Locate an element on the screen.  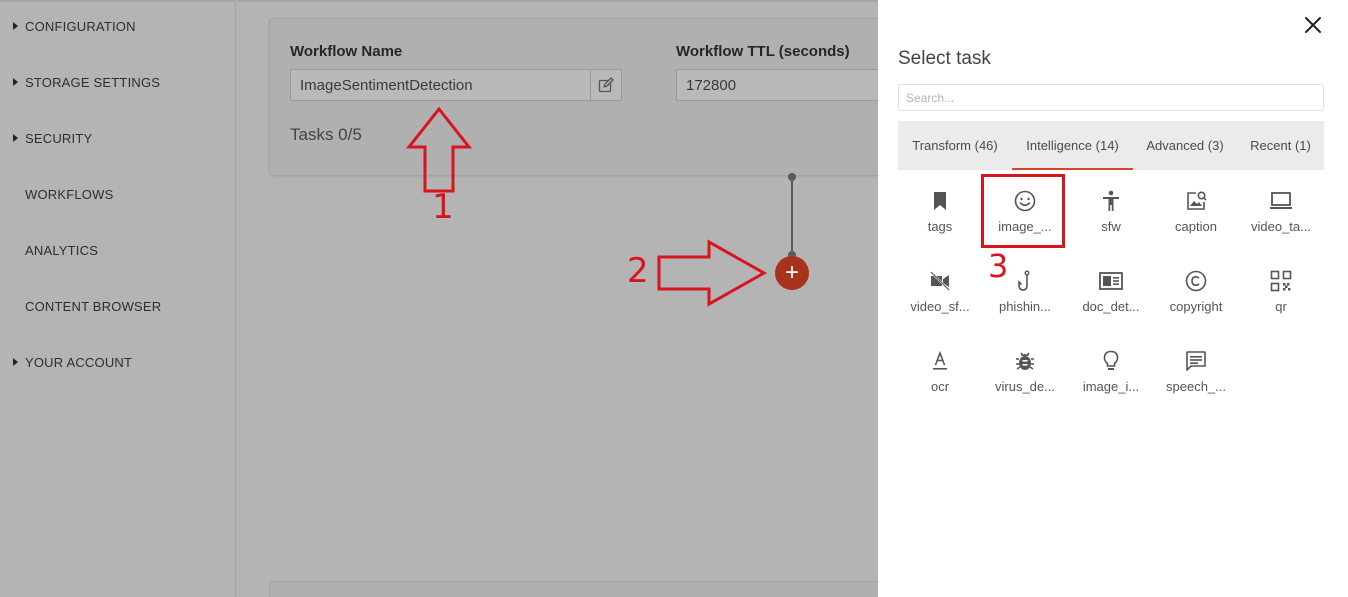
secondary-card is located at coordinates (589, 589).